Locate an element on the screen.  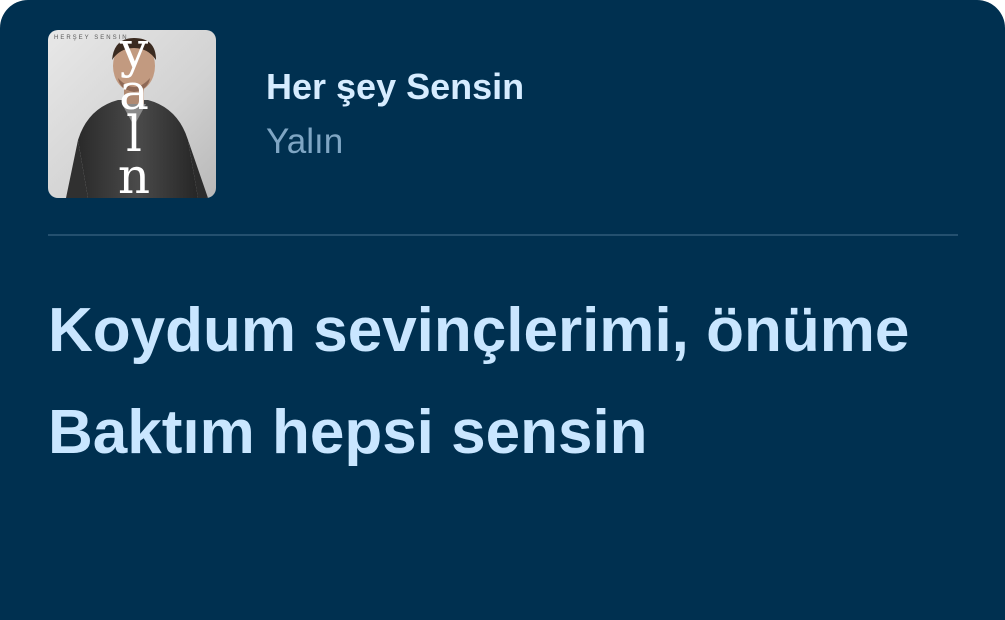
album-art-lettering: y a l n is located at coordinates (134, 114).